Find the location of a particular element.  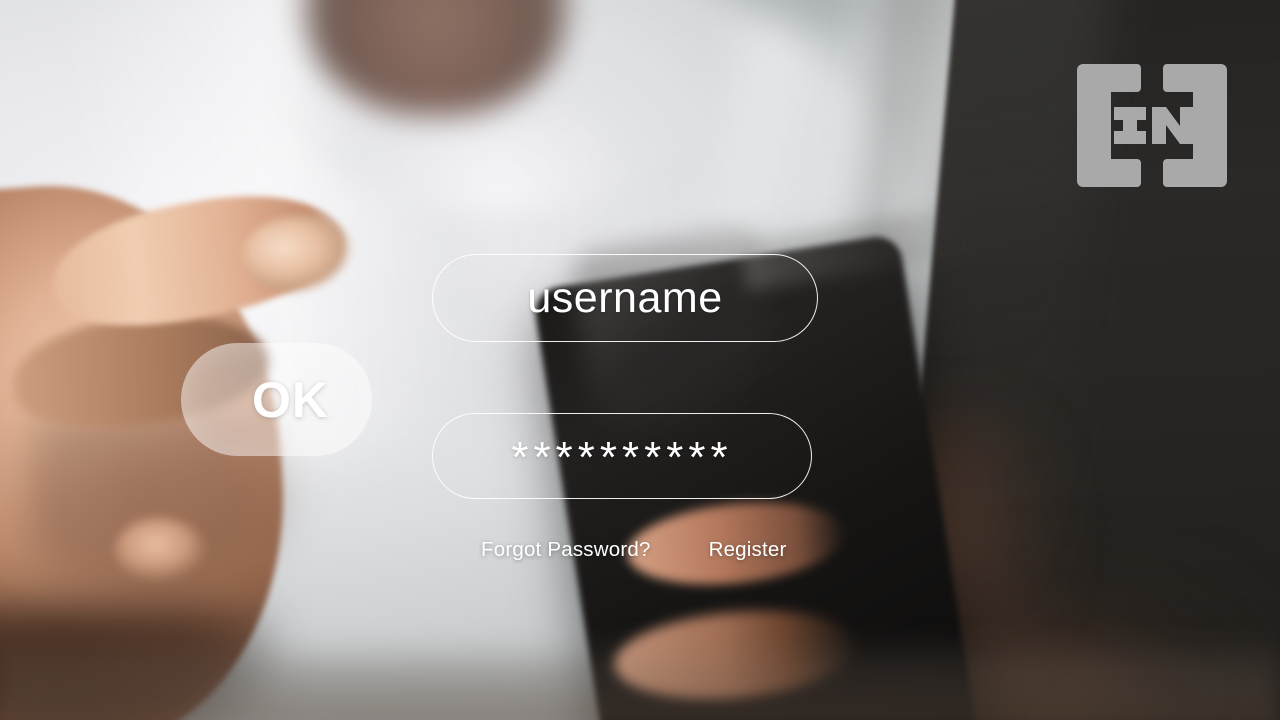

password-input-value: ********** is located at coordinates (622, 457).